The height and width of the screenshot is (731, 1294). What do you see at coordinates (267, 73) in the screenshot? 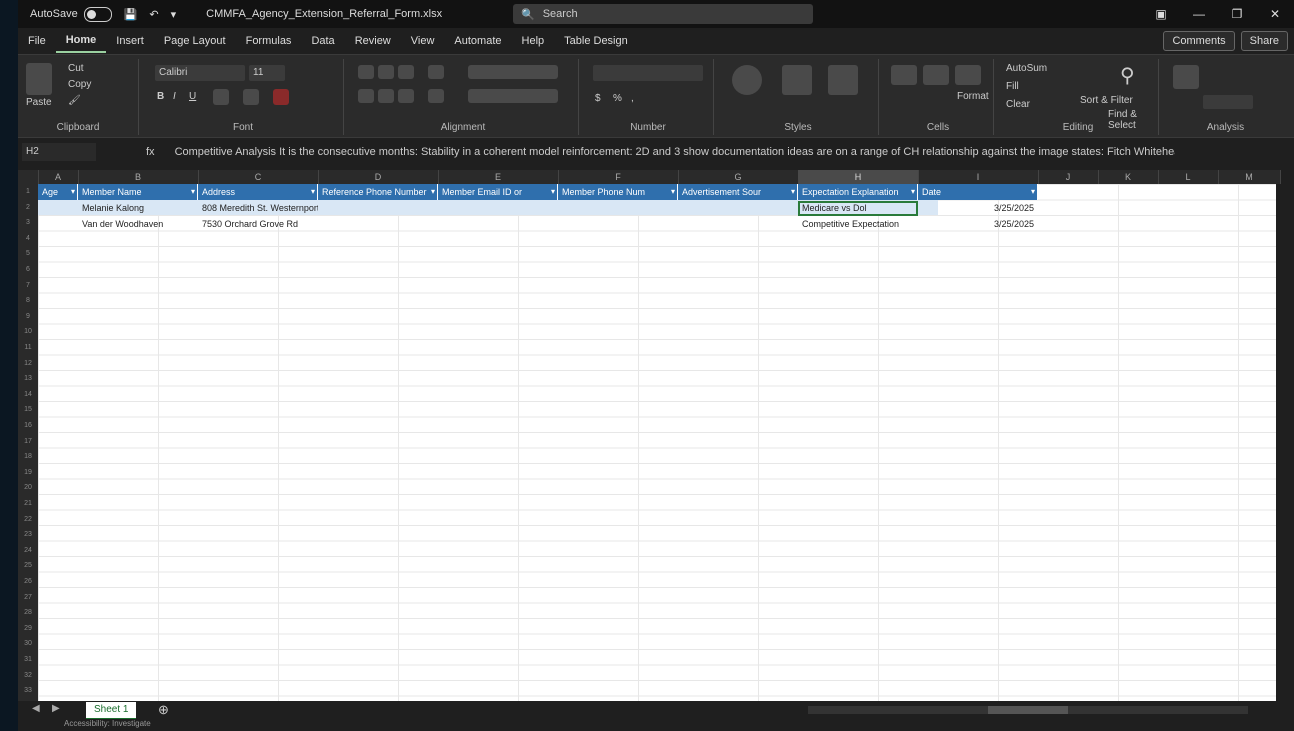
I see `font-size-select: 11` at bounding box center [267, 73].